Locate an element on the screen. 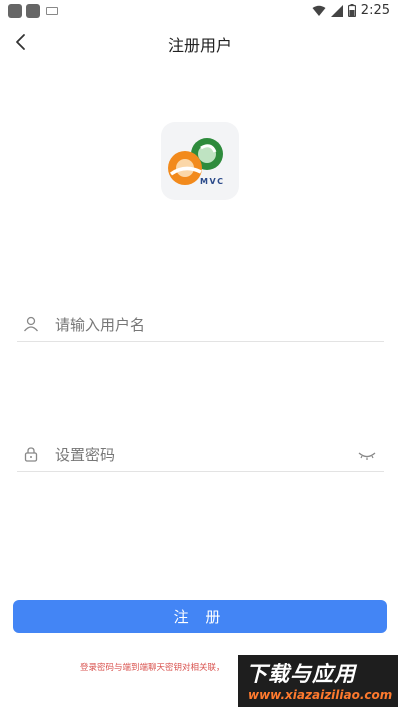 This screenshot has width=400, height=711. watermark: 下载与应用 www.xiazaiziliao.com is located at coordinates (318, 681).